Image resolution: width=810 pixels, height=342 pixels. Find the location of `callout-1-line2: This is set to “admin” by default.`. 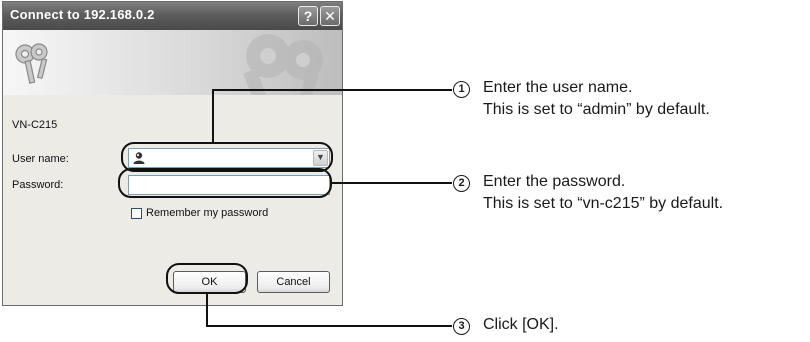

callout-1-line2: This is set to “admin” by default. is located at coordinates (596, 109).